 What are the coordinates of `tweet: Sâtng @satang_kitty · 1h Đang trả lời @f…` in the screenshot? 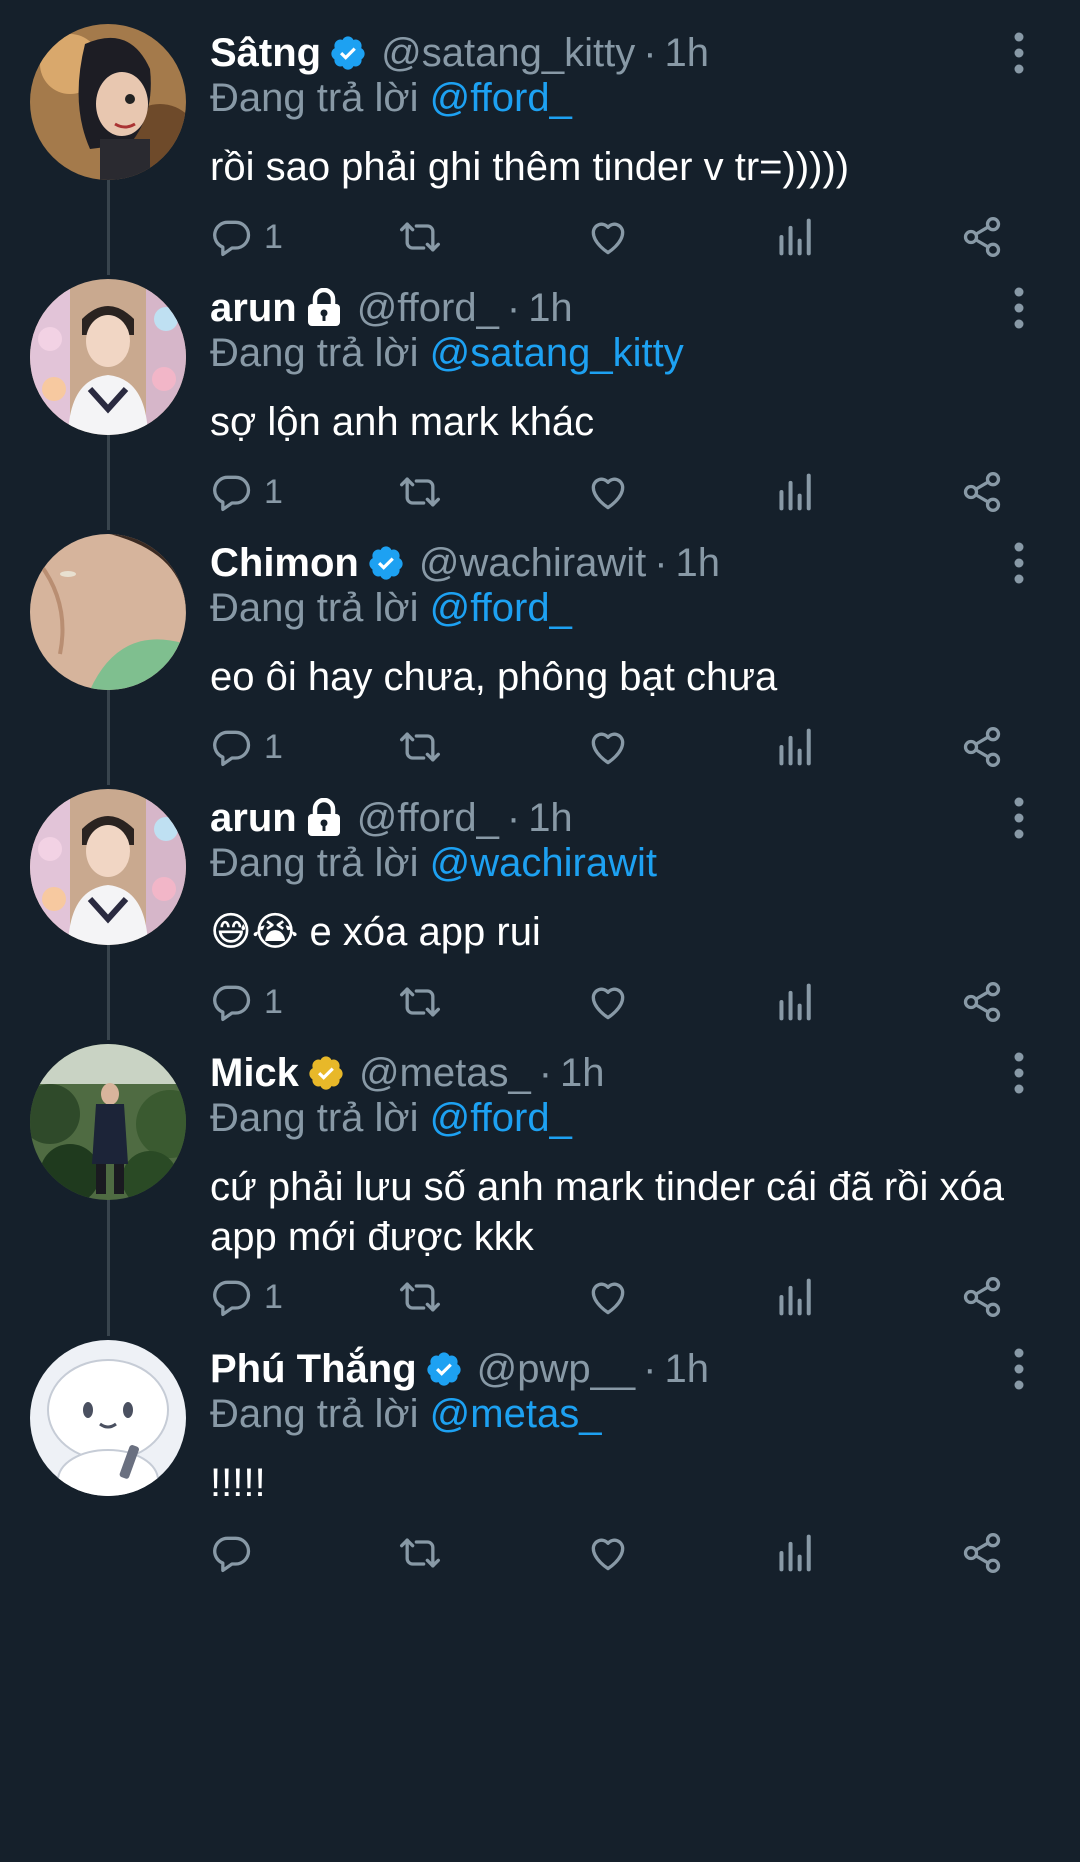 It's located at (540, 144).